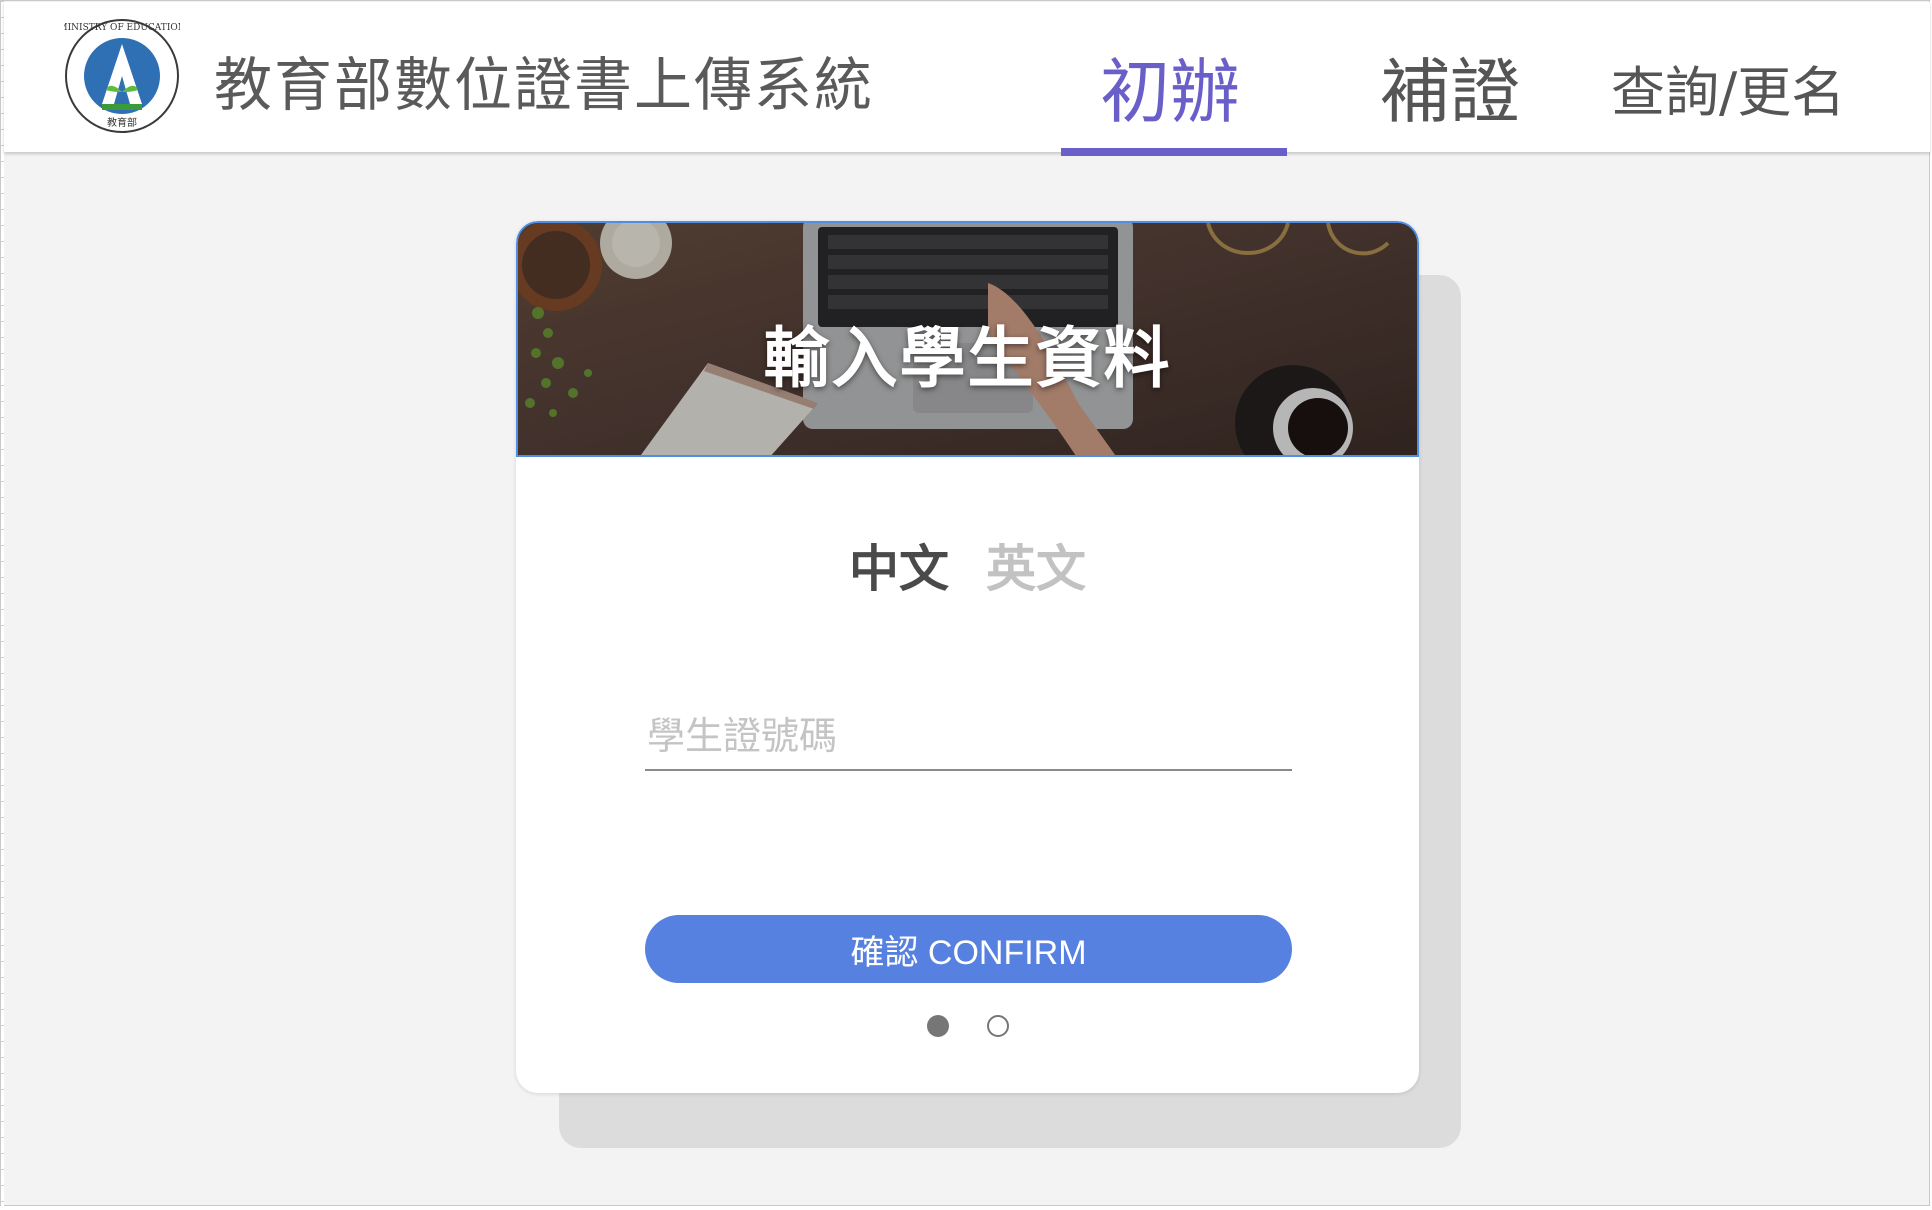  I want to click on pager-dot-1-active, so click(938, 1026).